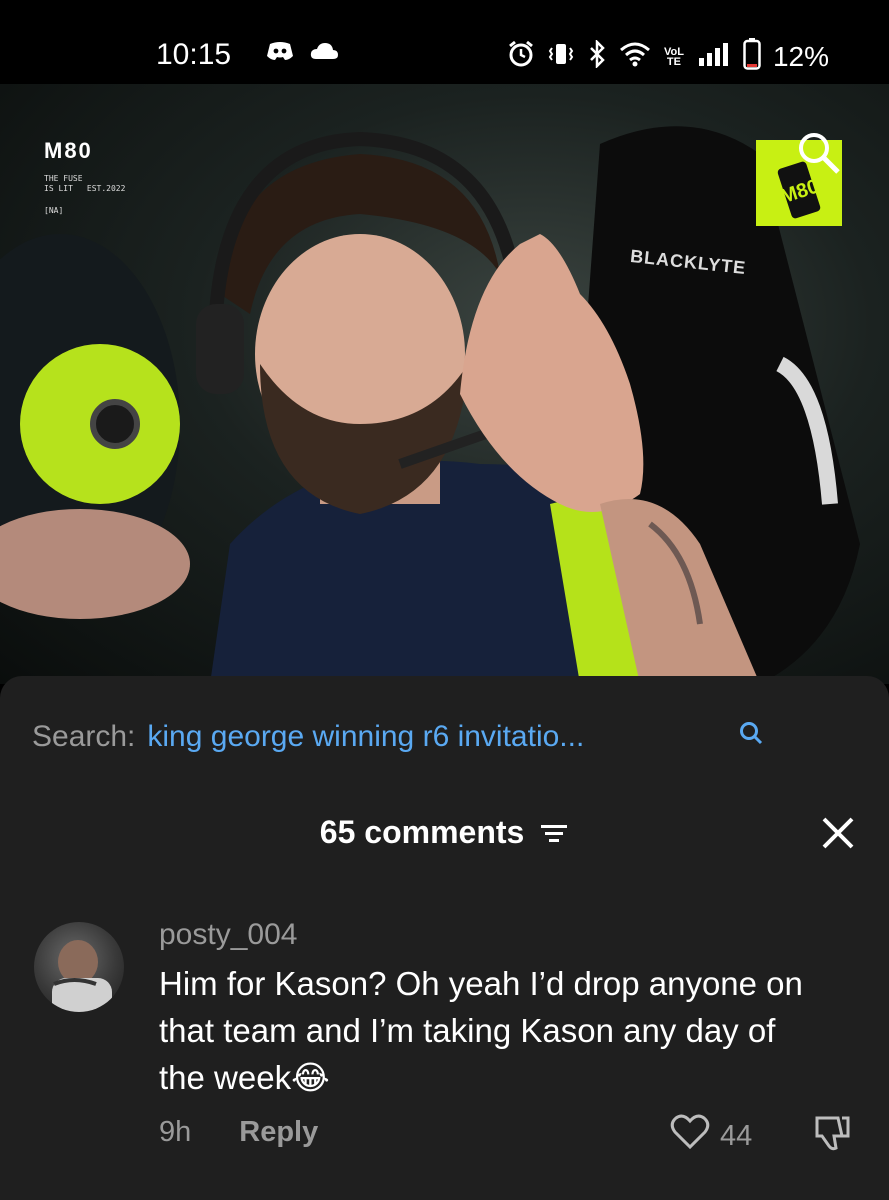  Describe the element at coordinates (228, 935) in the screenshot. I see `comment-username: posty_004` at that location.